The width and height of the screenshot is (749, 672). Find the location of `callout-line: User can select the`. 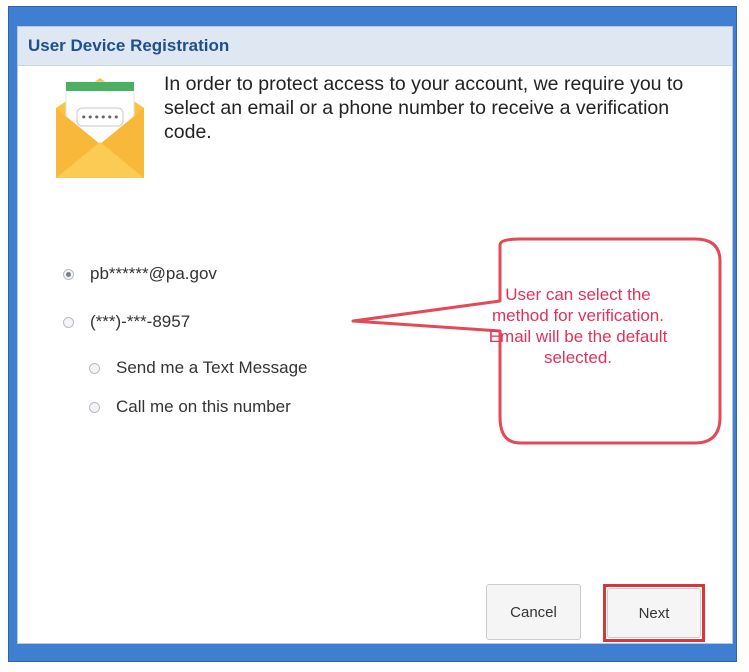

callout-line: User can select the is located at coordinates (578, 294).